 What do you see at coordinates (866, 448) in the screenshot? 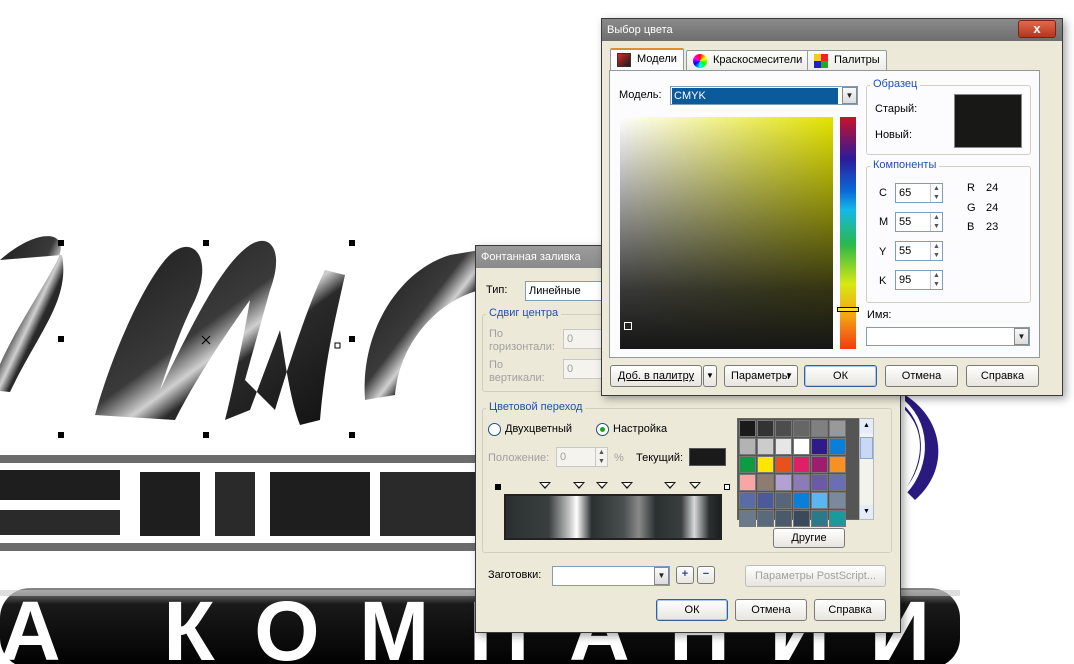
I see `palette-scroll-thumb` at bounding box center [866, 448].